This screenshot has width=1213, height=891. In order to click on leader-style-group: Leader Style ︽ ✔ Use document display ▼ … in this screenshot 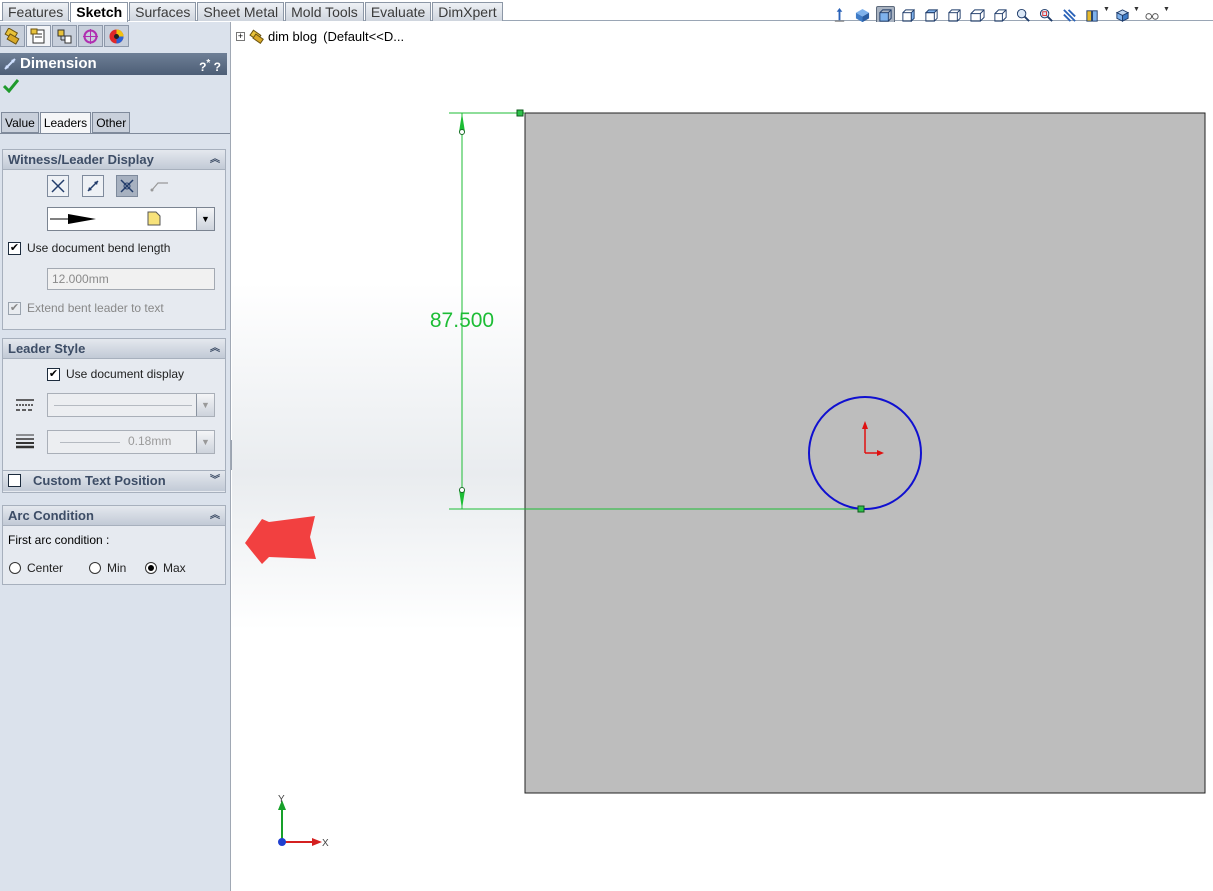, I will do `click(114, 410)`.